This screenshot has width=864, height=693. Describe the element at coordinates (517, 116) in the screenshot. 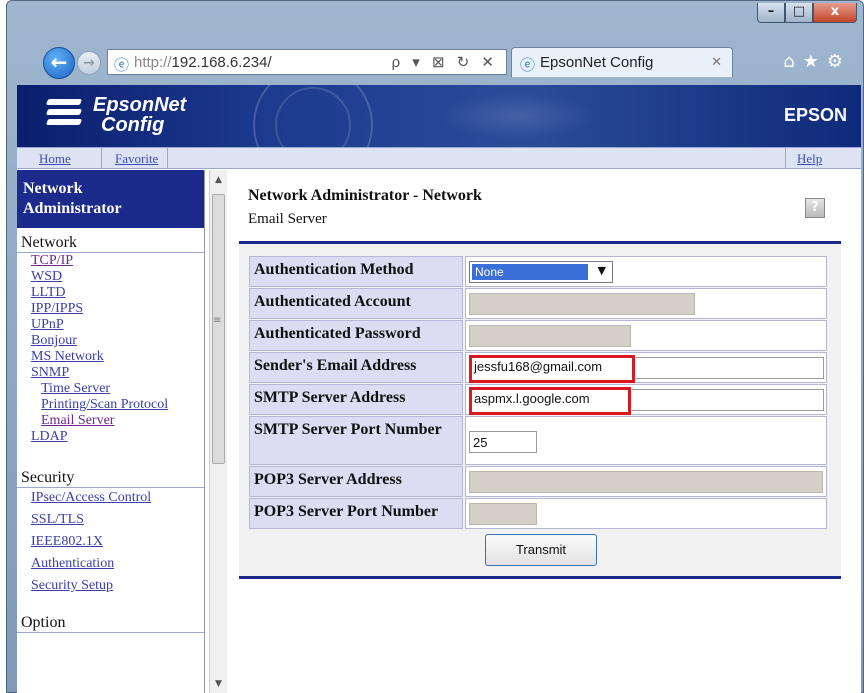

I see `map-decoration` at that location.